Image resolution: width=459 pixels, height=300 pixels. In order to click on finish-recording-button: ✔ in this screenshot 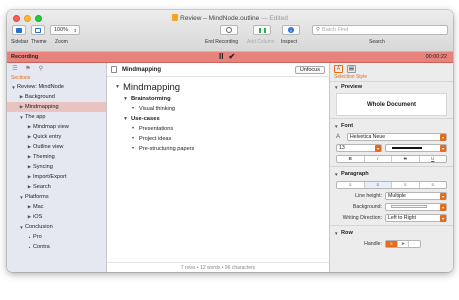, I will do `click(231, 56)`.